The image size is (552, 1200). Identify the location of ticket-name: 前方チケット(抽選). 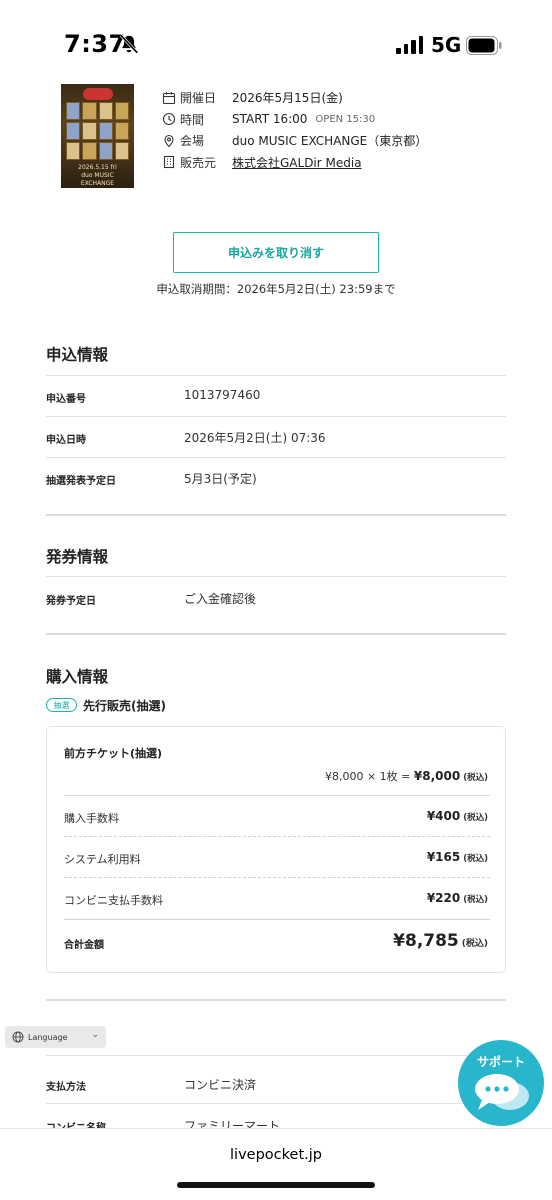
(113, 753).